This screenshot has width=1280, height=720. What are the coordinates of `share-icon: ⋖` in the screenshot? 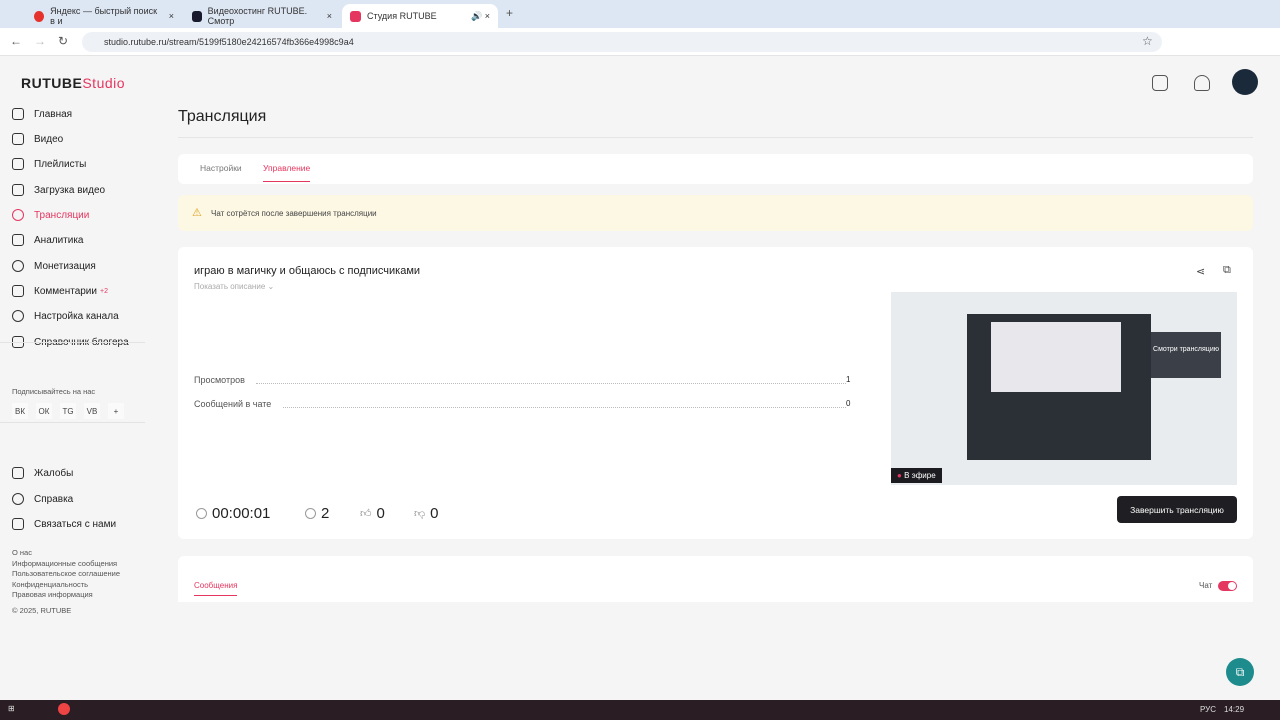 It's located at (1200, 271).